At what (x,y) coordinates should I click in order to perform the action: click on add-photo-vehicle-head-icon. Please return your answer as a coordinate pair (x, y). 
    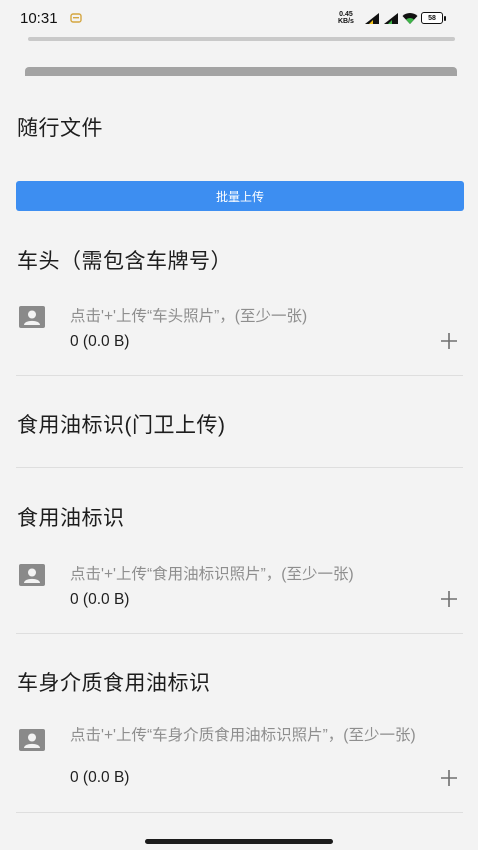
    Looking at the image, I should click on (449, 341).